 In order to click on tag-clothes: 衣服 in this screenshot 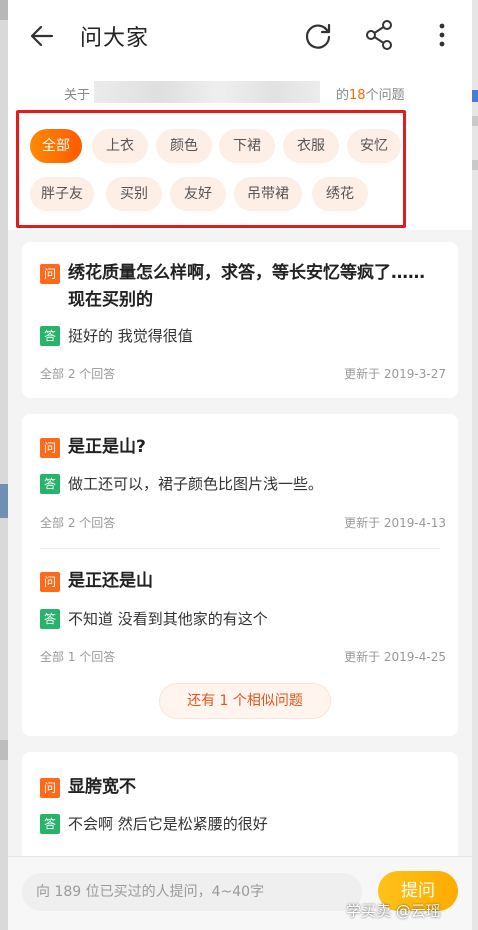, I will do `click(311, 146)`.